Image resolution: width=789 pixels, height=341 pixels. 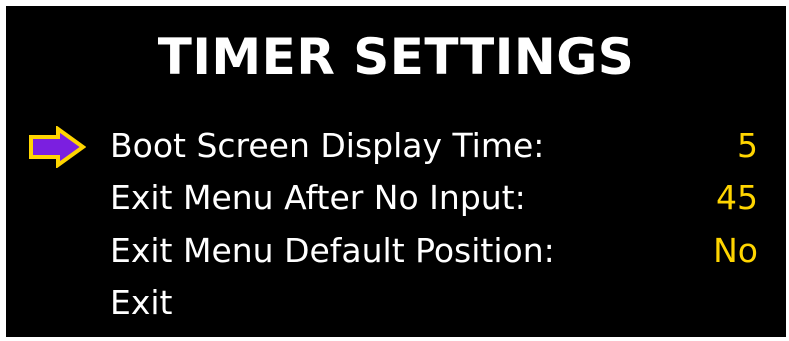 What do you see at coordinates (332, 250) in the screenshot?
I see `menu-item-label: Exit Menu Default Position:` at bounding box center [332, 250].